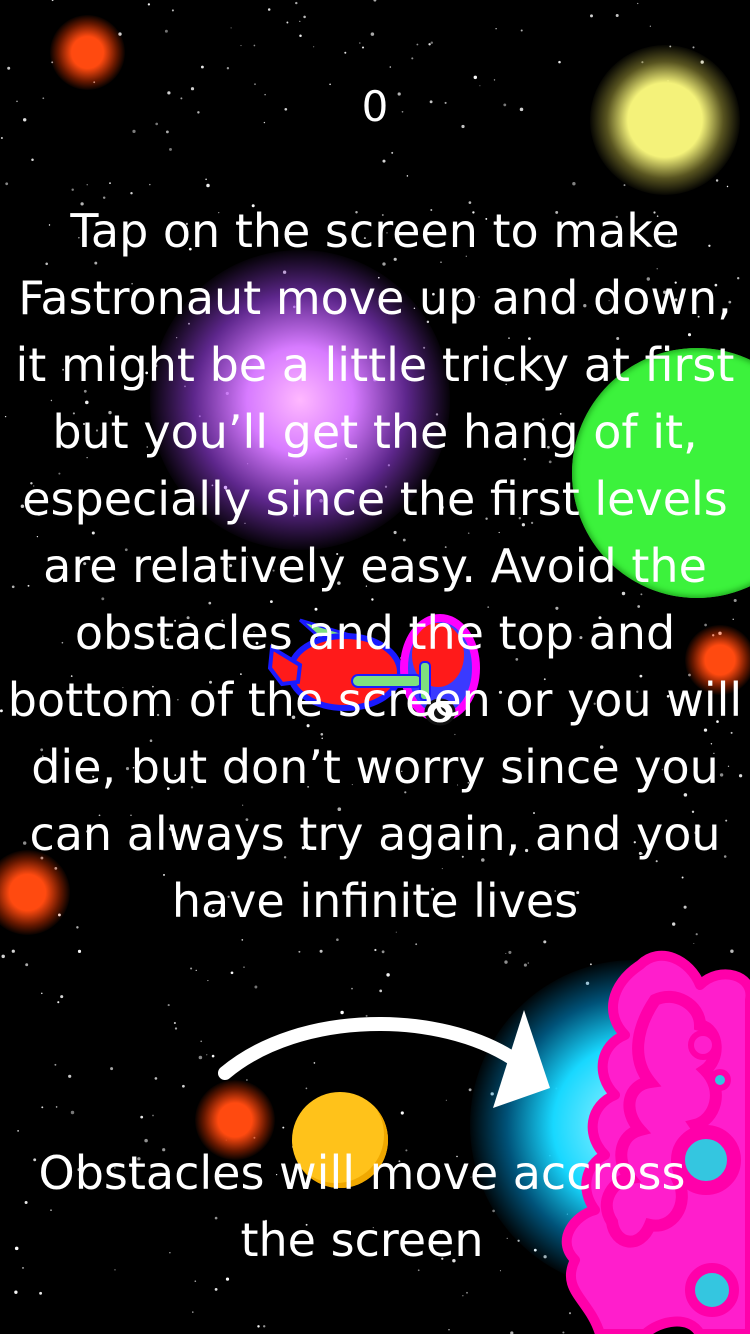  Describe the element at coordinates (375, 106) in the screenshot. I see `score-counter: 0` at that location.